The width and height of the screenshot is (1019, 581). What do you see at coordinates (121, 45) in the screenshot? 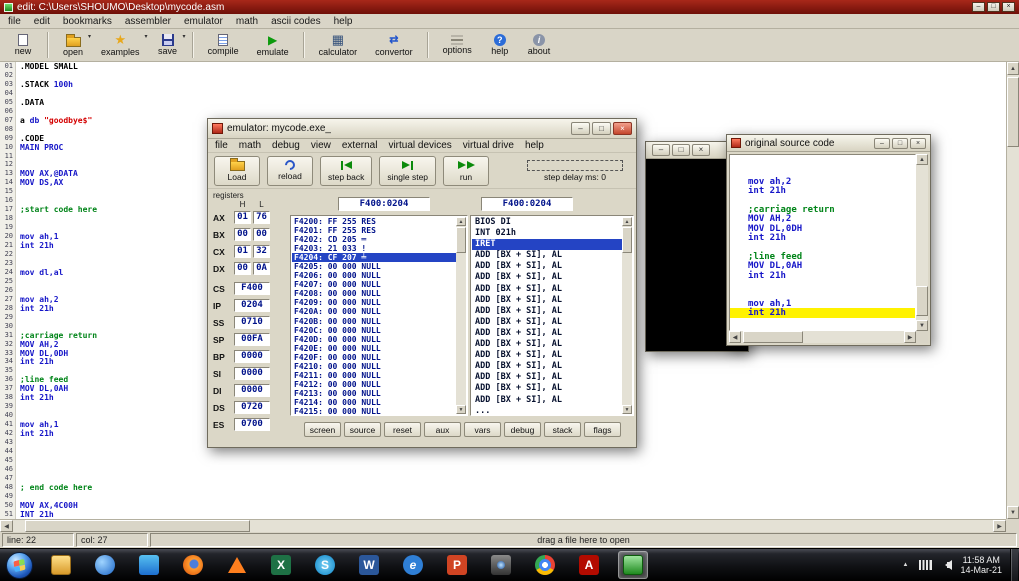
I see `toolbar-examples-button: ★ examples ▾` at bounding box center [121, 45].